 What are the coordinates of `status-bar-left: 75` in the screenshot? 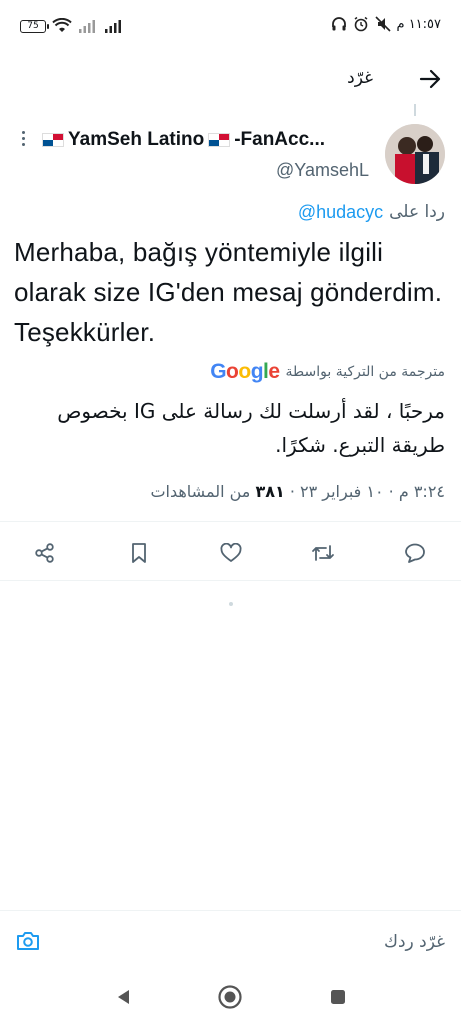 It's located at (72, 26).